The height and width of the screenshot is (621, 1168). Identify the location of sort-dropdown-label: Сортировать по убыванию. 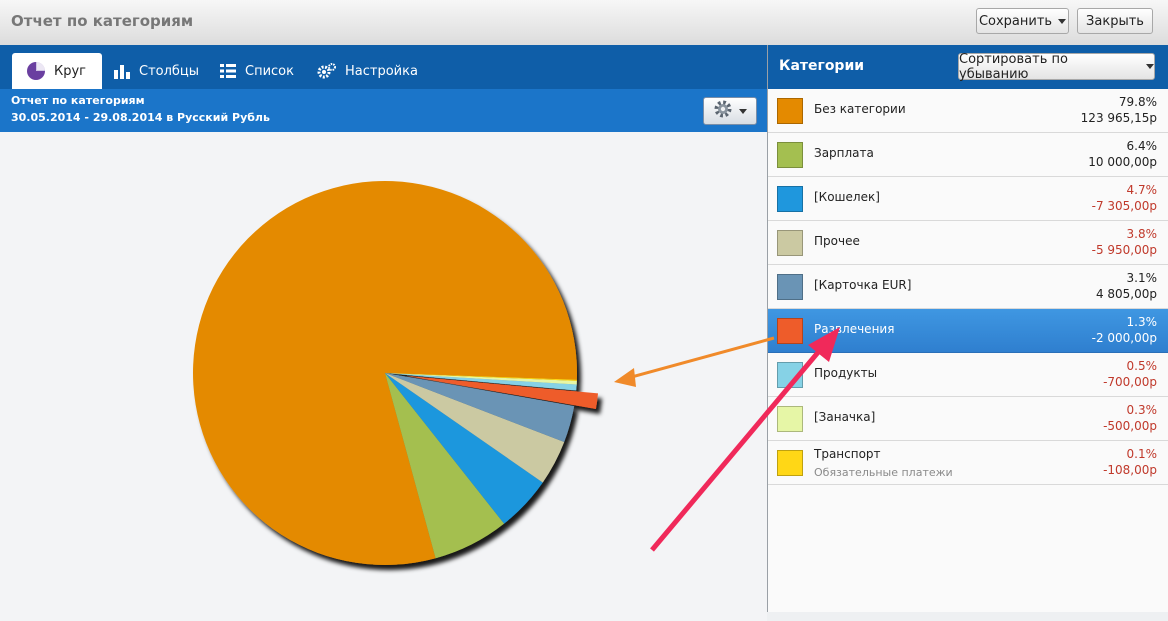
(1013, 66).